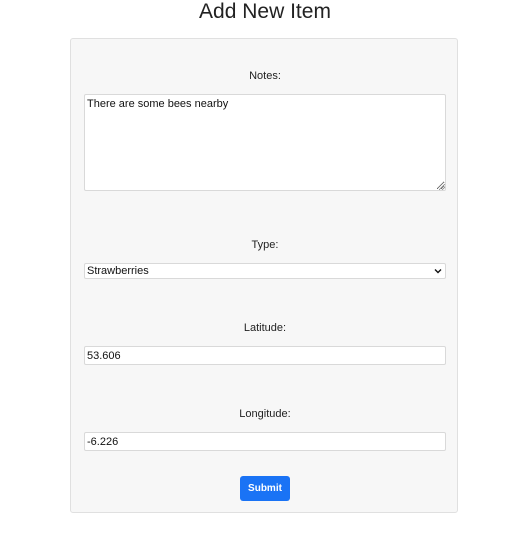 Image resolution: width=506 pixels, height=550 pixels. What do you see at coordinates (265, 76) in the screenshot?
I see `notes-label: Notes:` at bounding box center [265, 76].